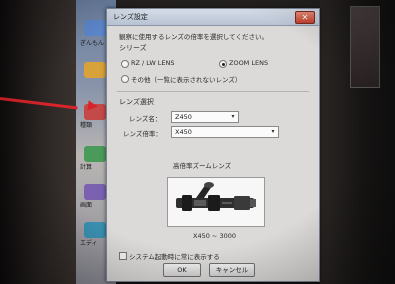  I want to click on desktop-icon-label: 計算, so click(86, 167).